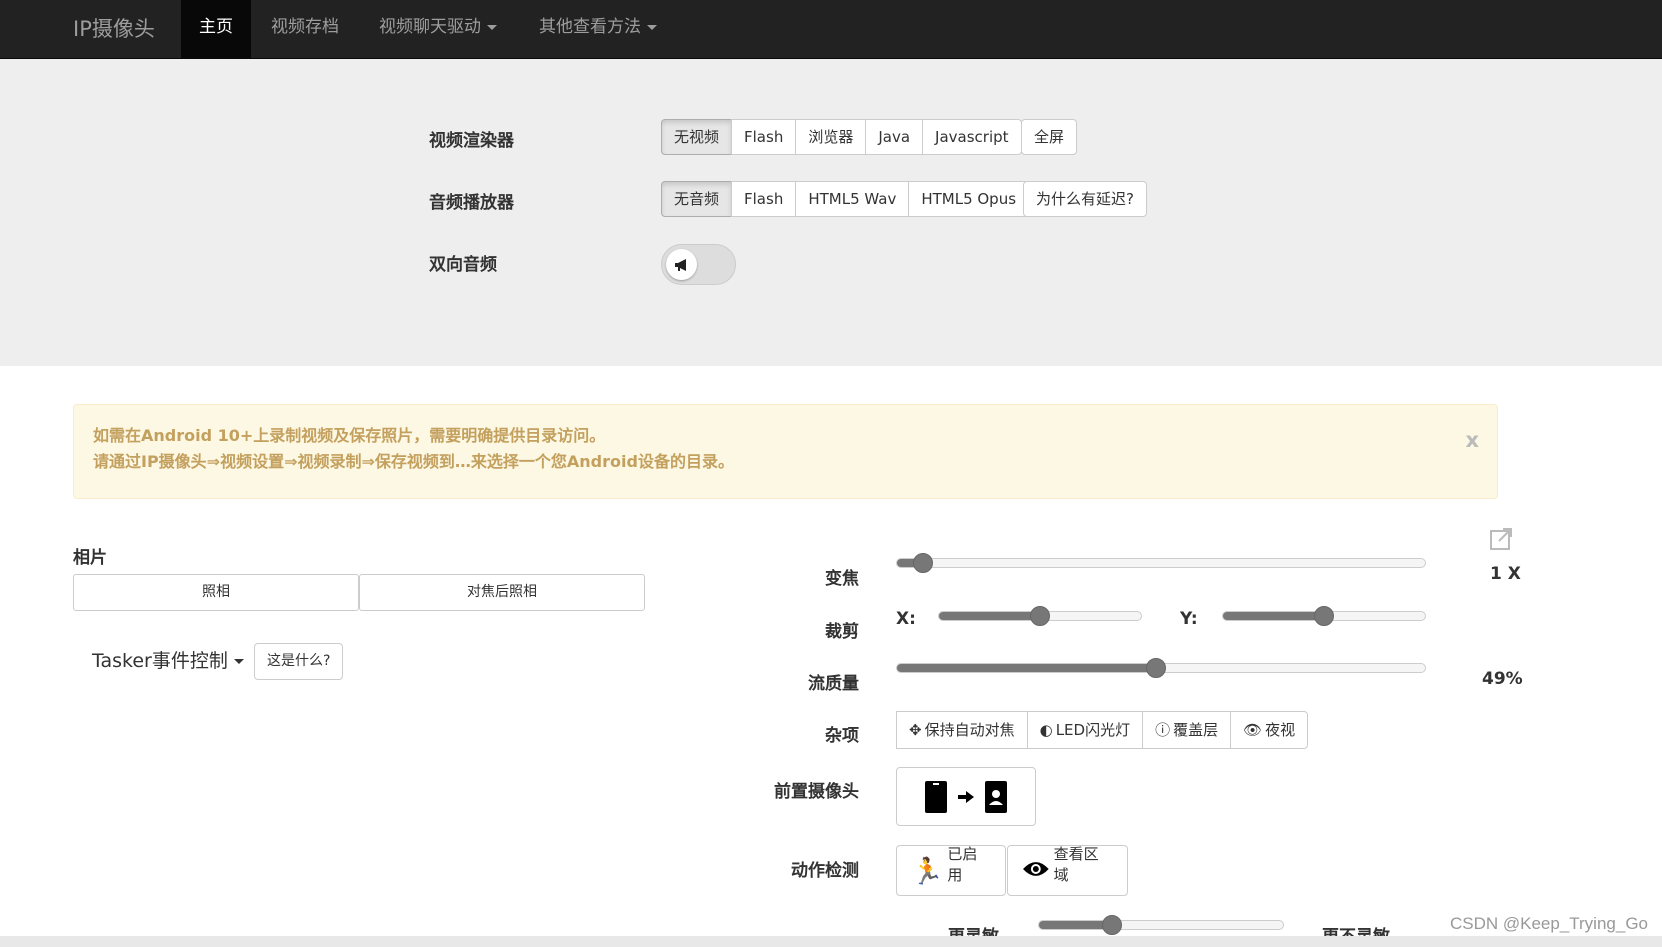 The height and width of the screenshot is (947, 1662). What do you see at coordinates (894, 137) in the screenshot?
I see `renderer-option-java: Java` at bounding box center [894, 137].